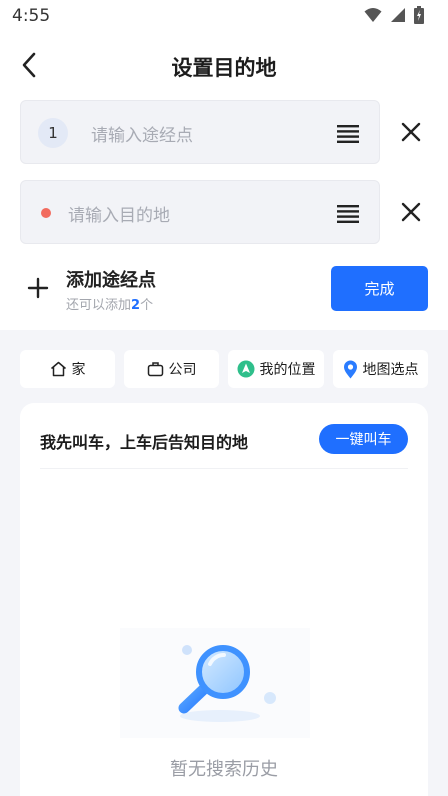 Image resolution: width=448 pixels, height=796 pixels. I want to click on plus-icon, so click(38, 288).